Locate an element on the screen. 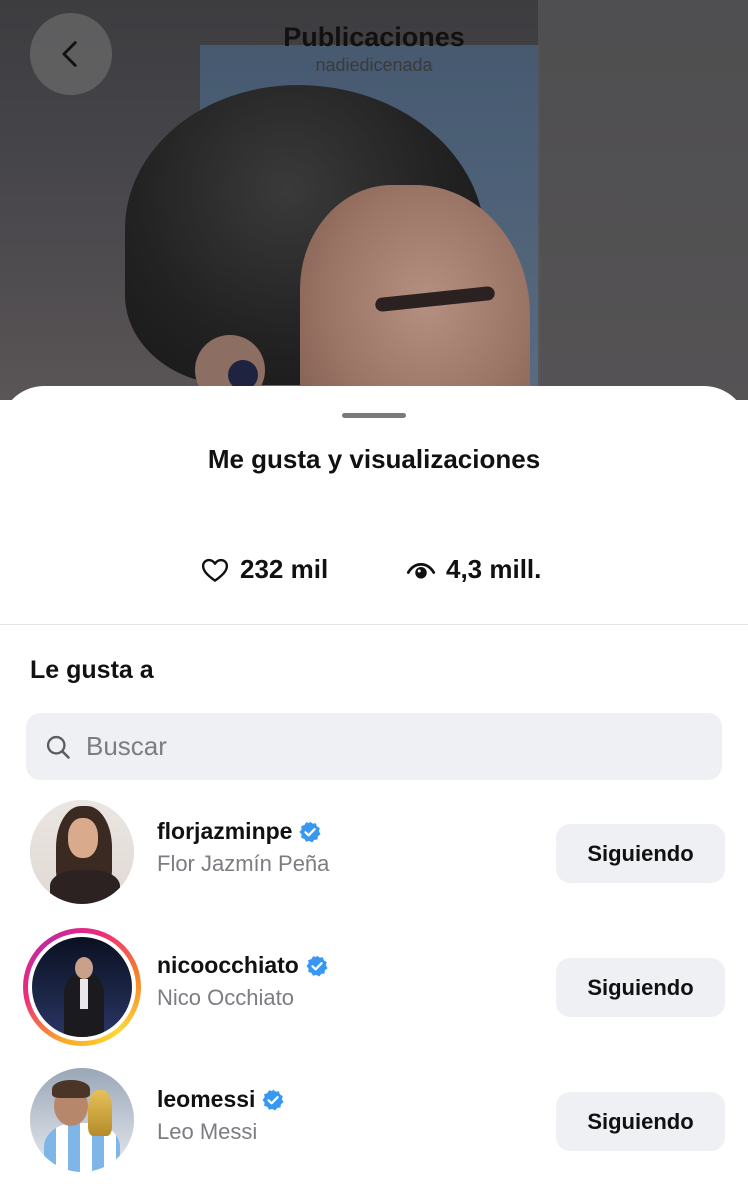 The width and height of the screenshot is (748, 1200). search-icon is located at coordinates (58, 747).